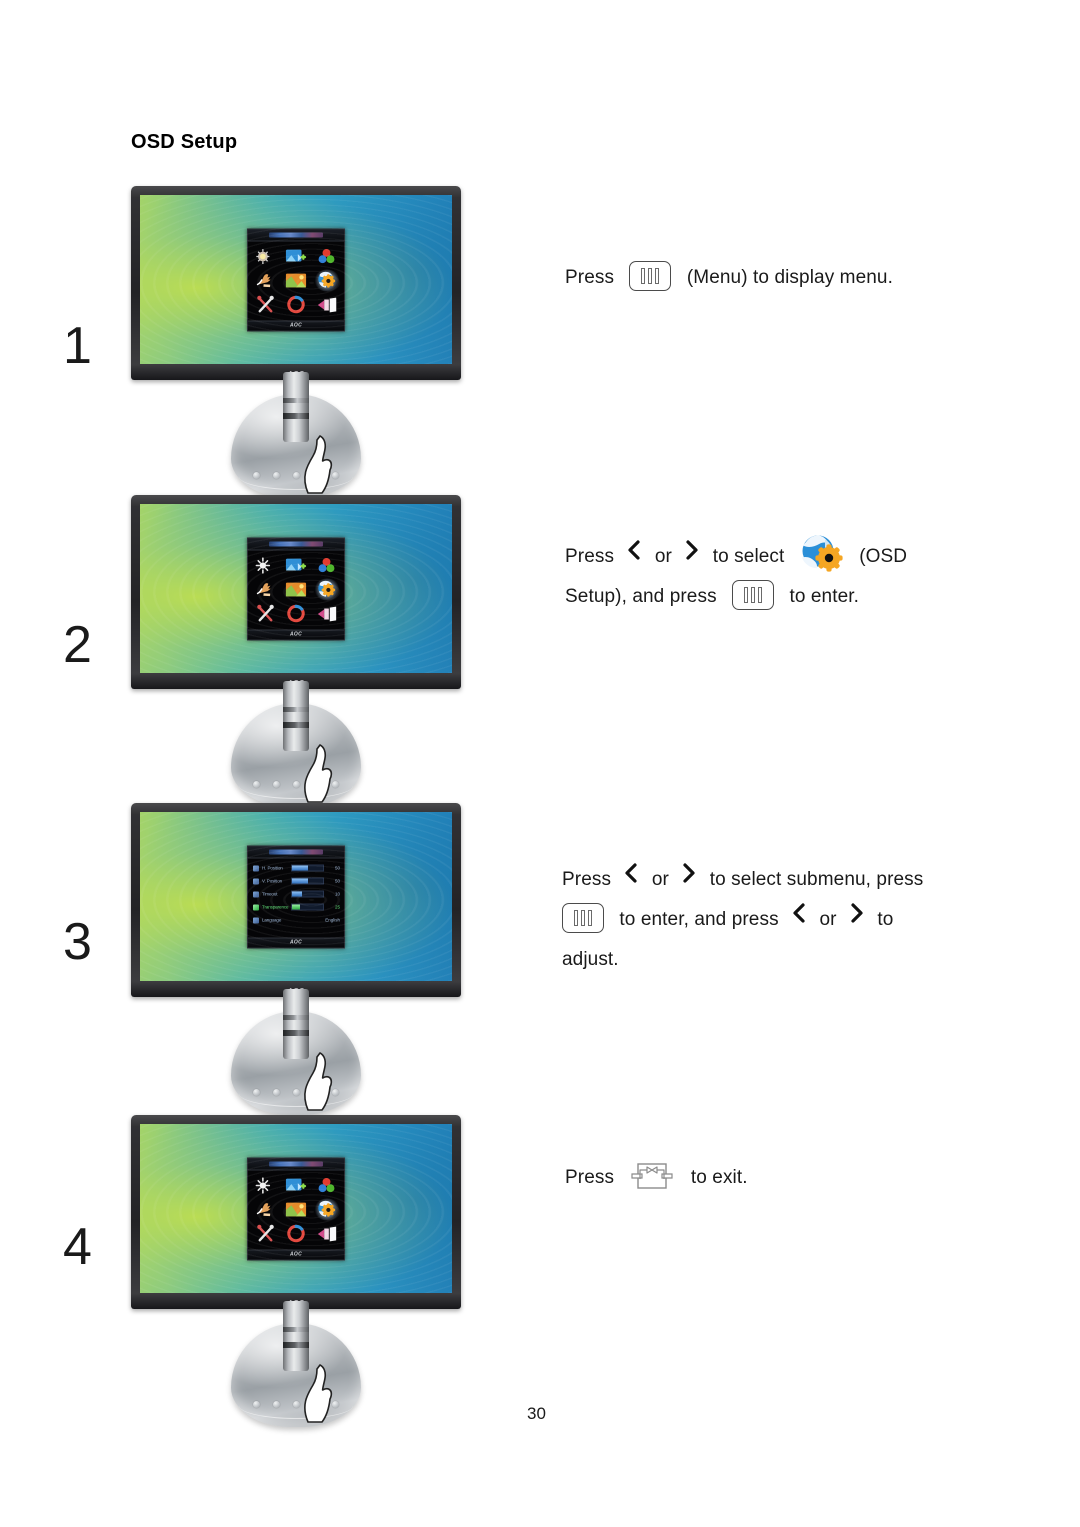 Image resolution: width=1080 pixels, height=1527 pixels. I want to click on osd-icon-grid, so click(296, 1209).